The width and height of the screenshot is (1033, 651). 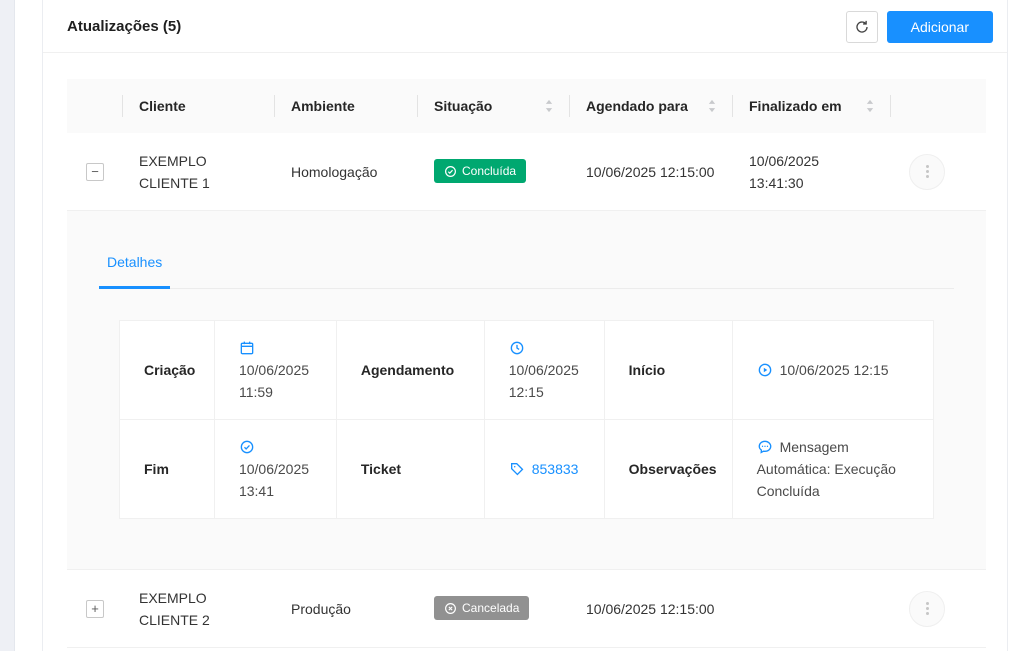 I want to click on card-header: Atualizações (5) Adicionar, so click(x=525, y=26).